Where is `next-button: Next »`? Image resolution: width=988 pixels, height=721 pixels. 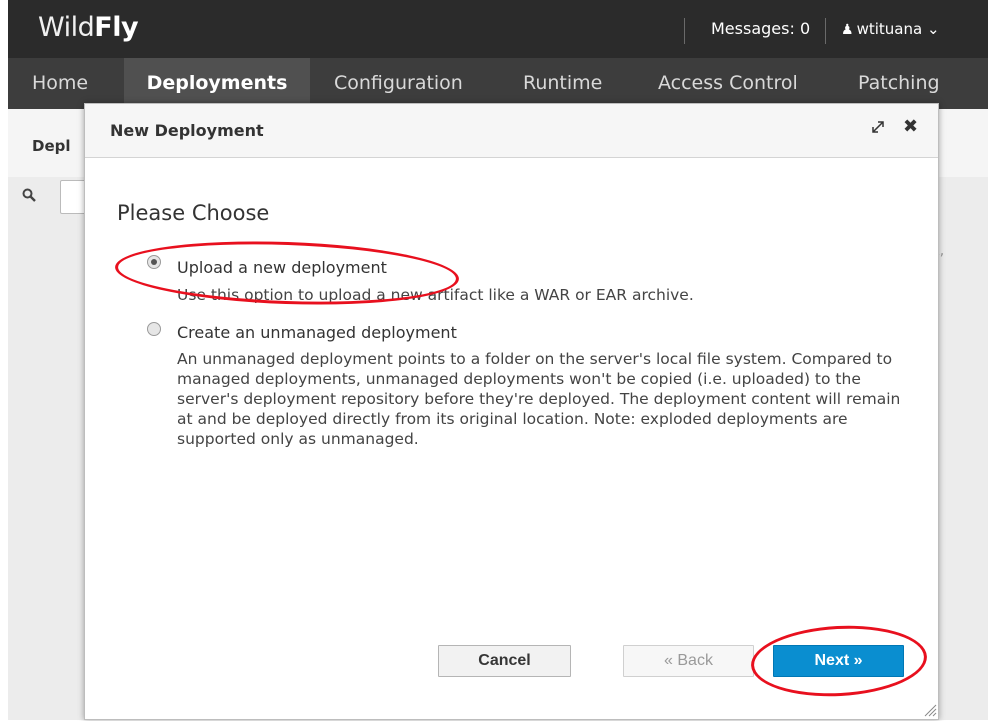
next-button: Next » is located at coordinates (838, 661).